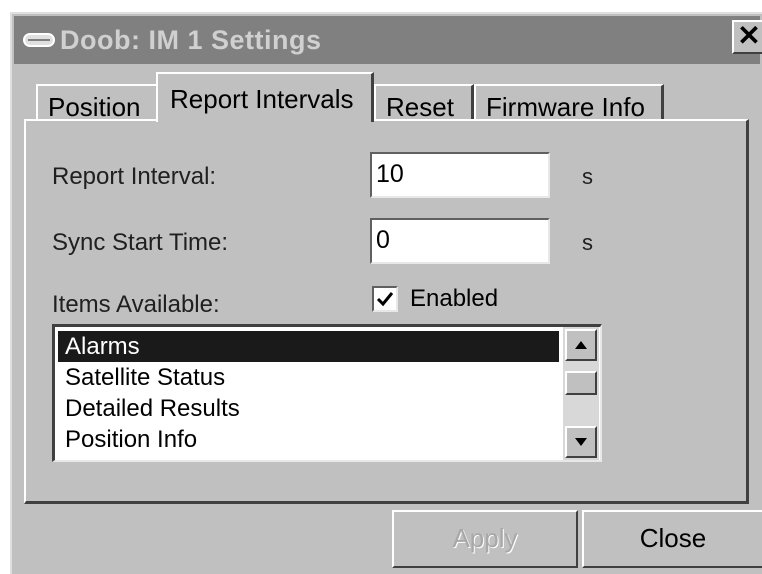 The height and width of the screenshot is (574, 762). Describe the element at coordinates (140, 242) in the screenshot. I see `sync-start-label: Sync Start Time:` at that location.